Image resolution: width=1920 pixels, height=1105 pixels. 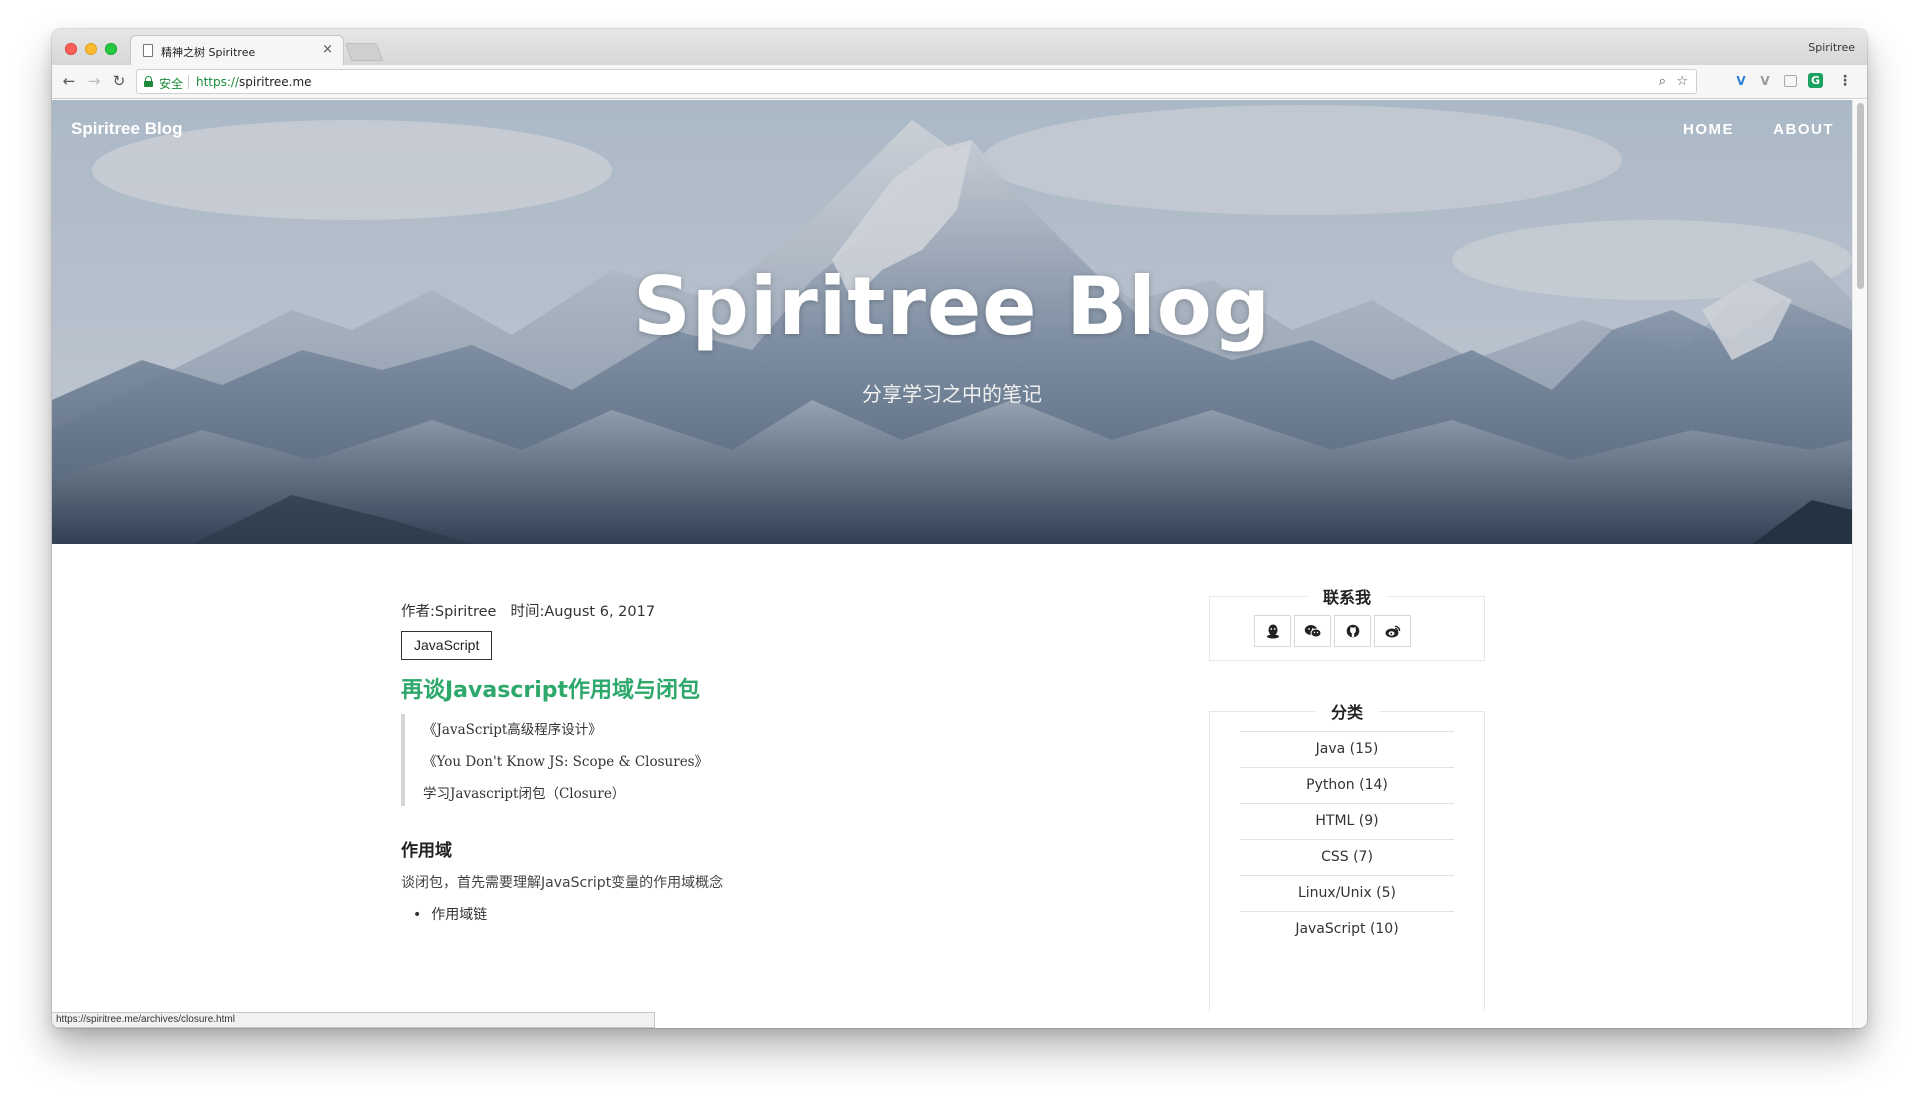 What do you see at coordinates (1859, 564) in the screenshot?
I see `page-scrollbar` at bounding box center [1859, 564].